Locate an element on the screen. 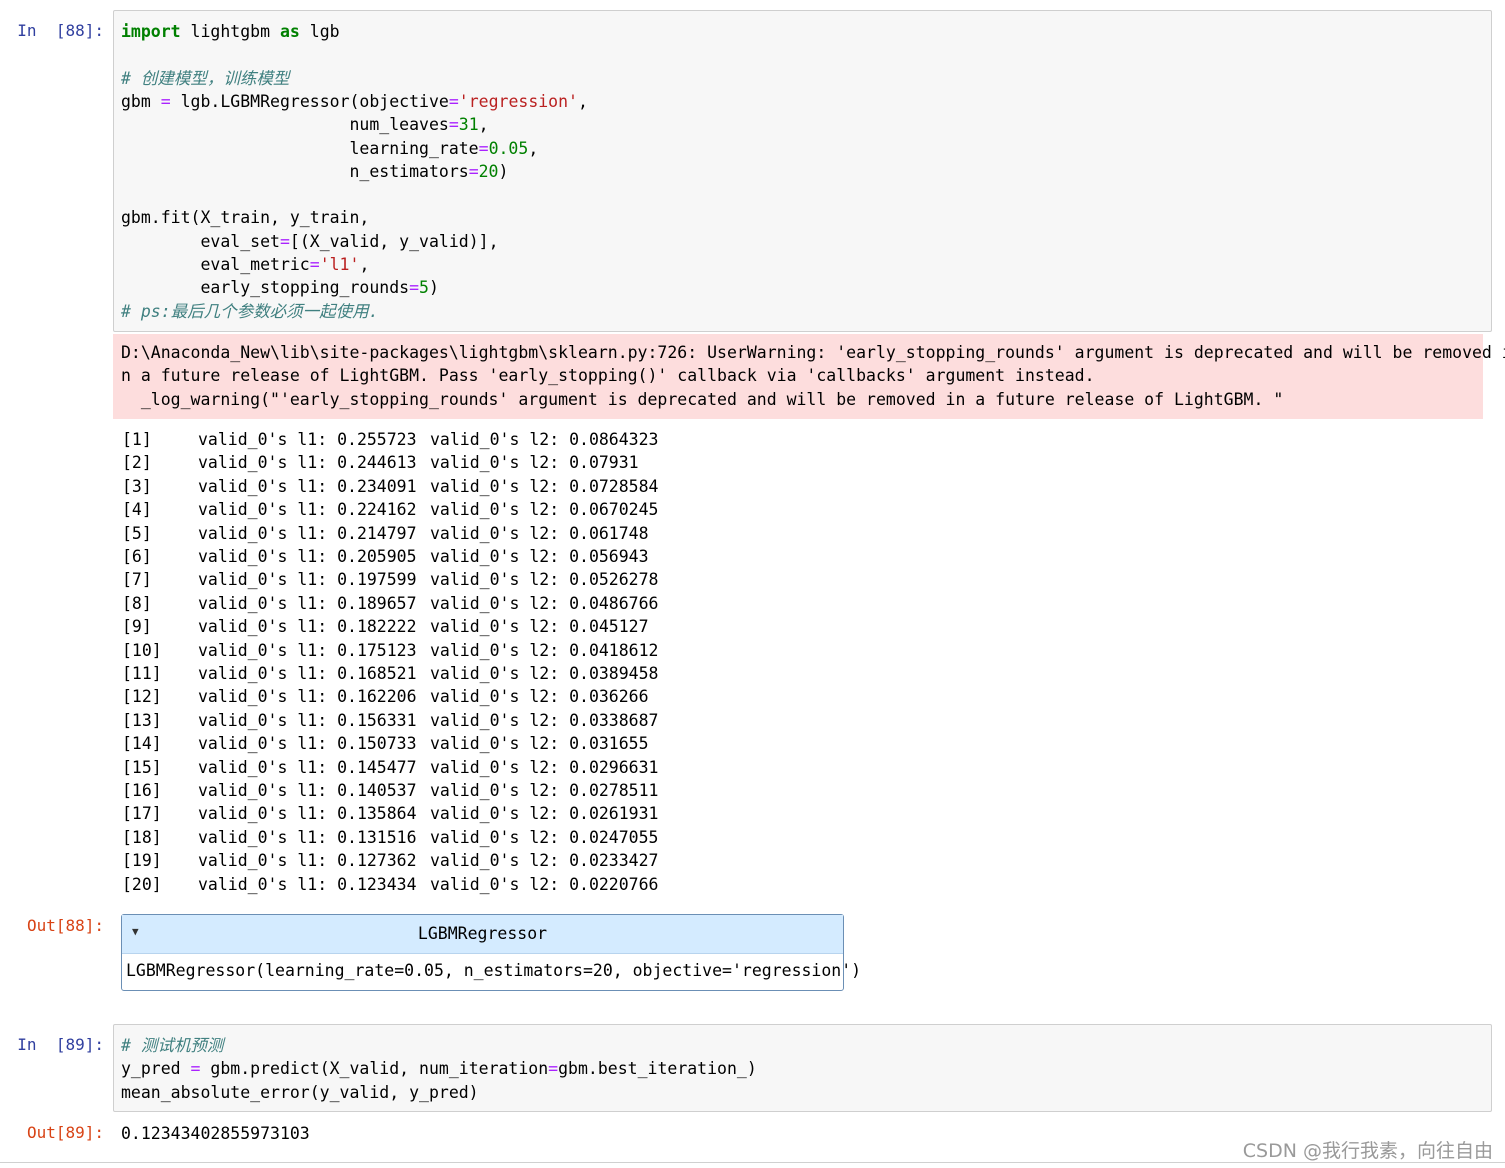  code-line: num_leaves=31, is located at coordinates (304, 124).